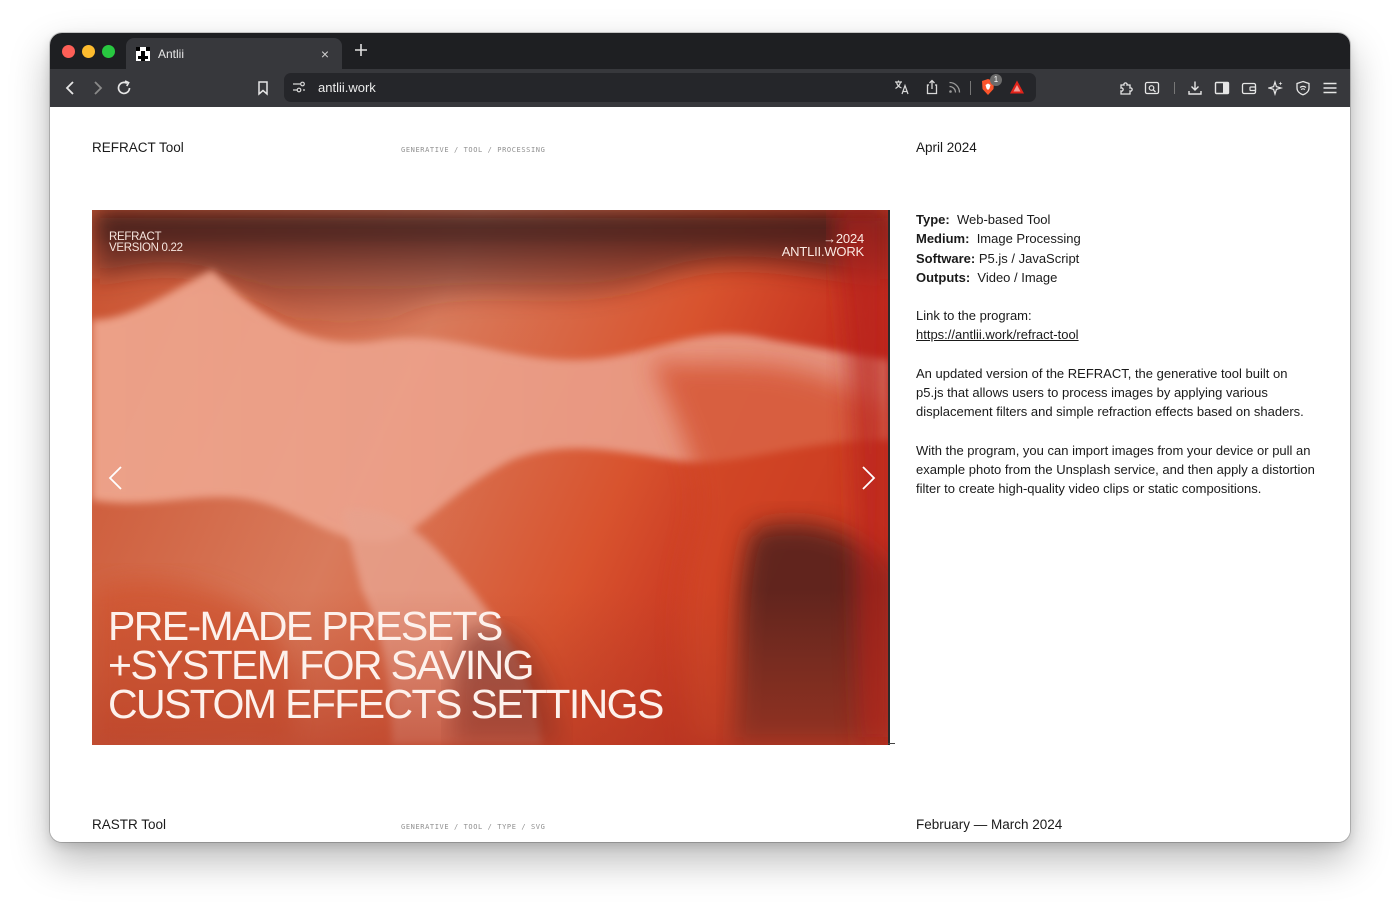  Describe the element at coordinates (129, 824) in the screenshot. I see `next-project-title: RASTR Tool` at that location.